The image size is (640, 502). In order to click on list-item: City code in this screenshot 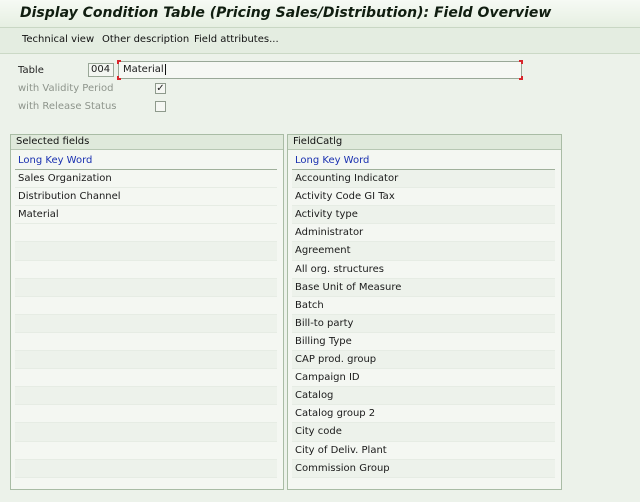, I will do `click(423, 432)`.